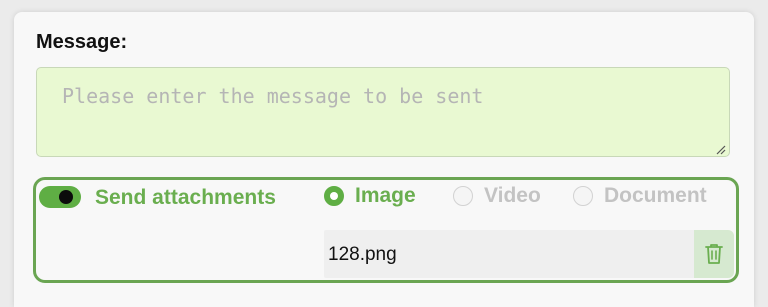 The image size is (768, 307). Describe the element at coordinates (529, 254) in the screenshot. I see `attached-file-field: 128.png` at that location.